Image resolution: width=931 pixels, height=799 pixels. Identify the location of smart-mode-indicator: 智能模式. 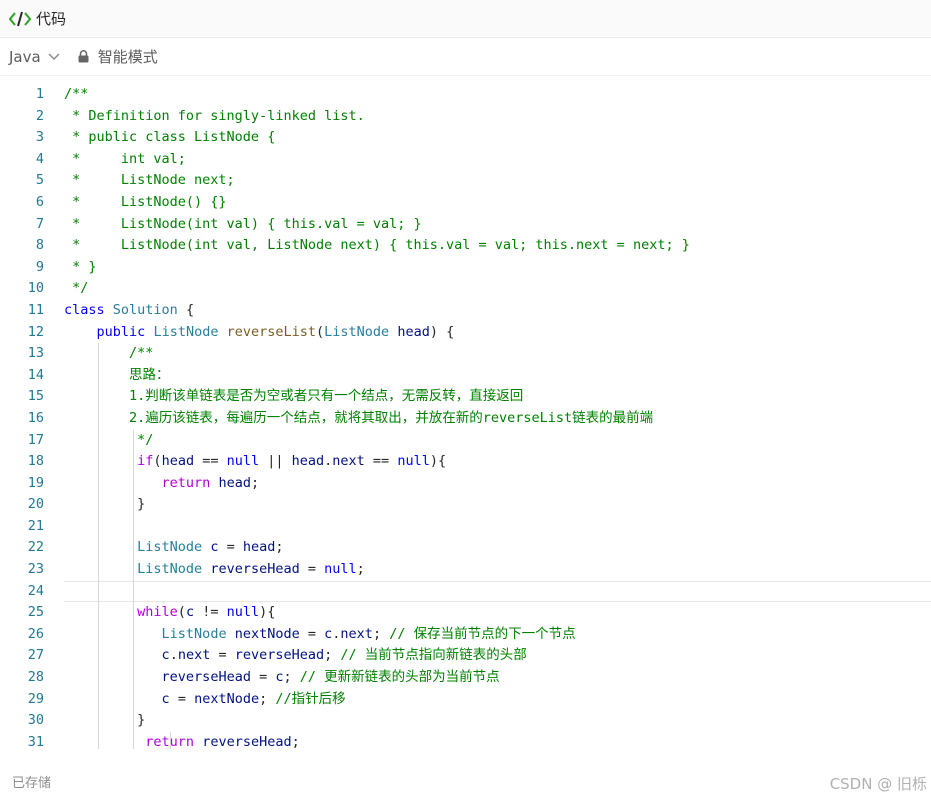
(118, 56).